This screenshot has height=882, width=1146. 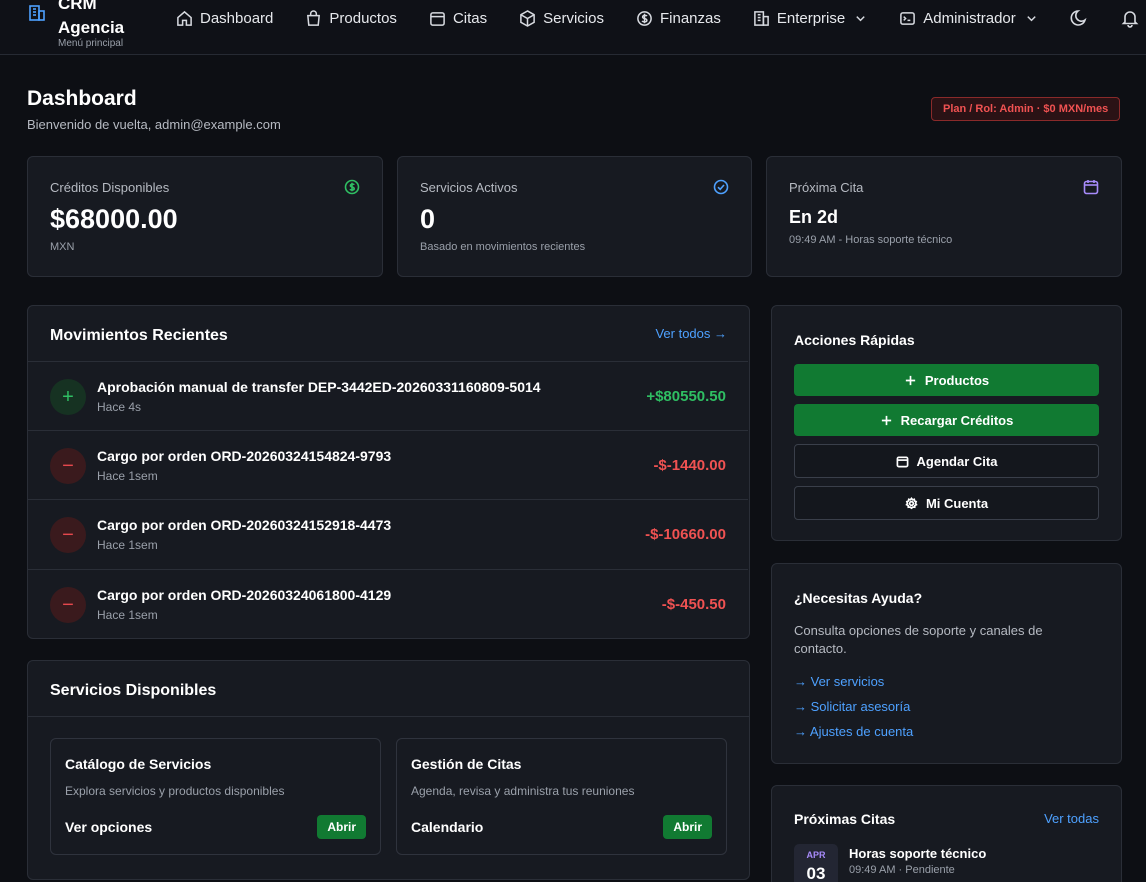 I want to click on productos-button: Productos, so click(x=946, y=380).